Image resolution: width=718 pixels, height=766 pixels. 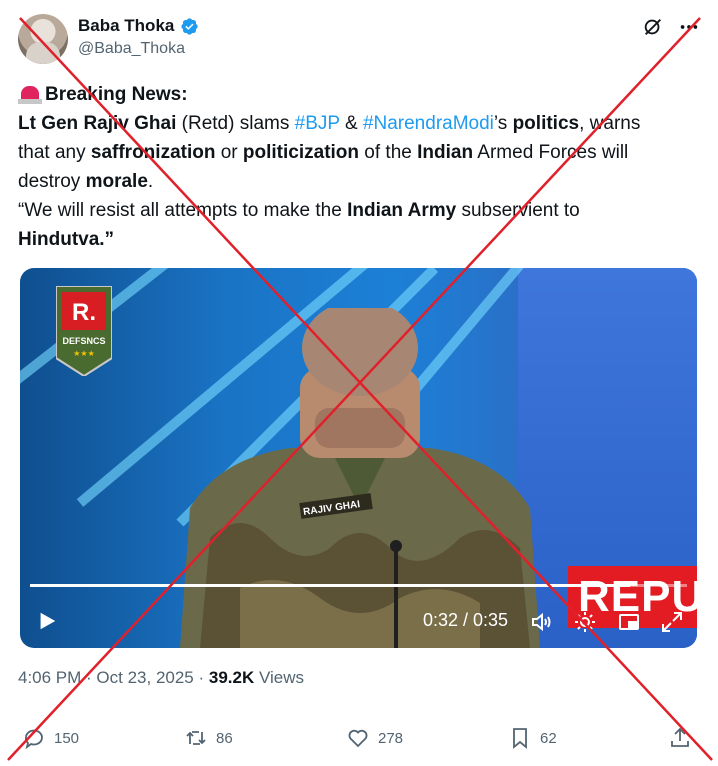 What do you see at coordinates (402, 210) in the screenshot?
I see `text-bold: Indian Army` at bounding box center [402, 210].